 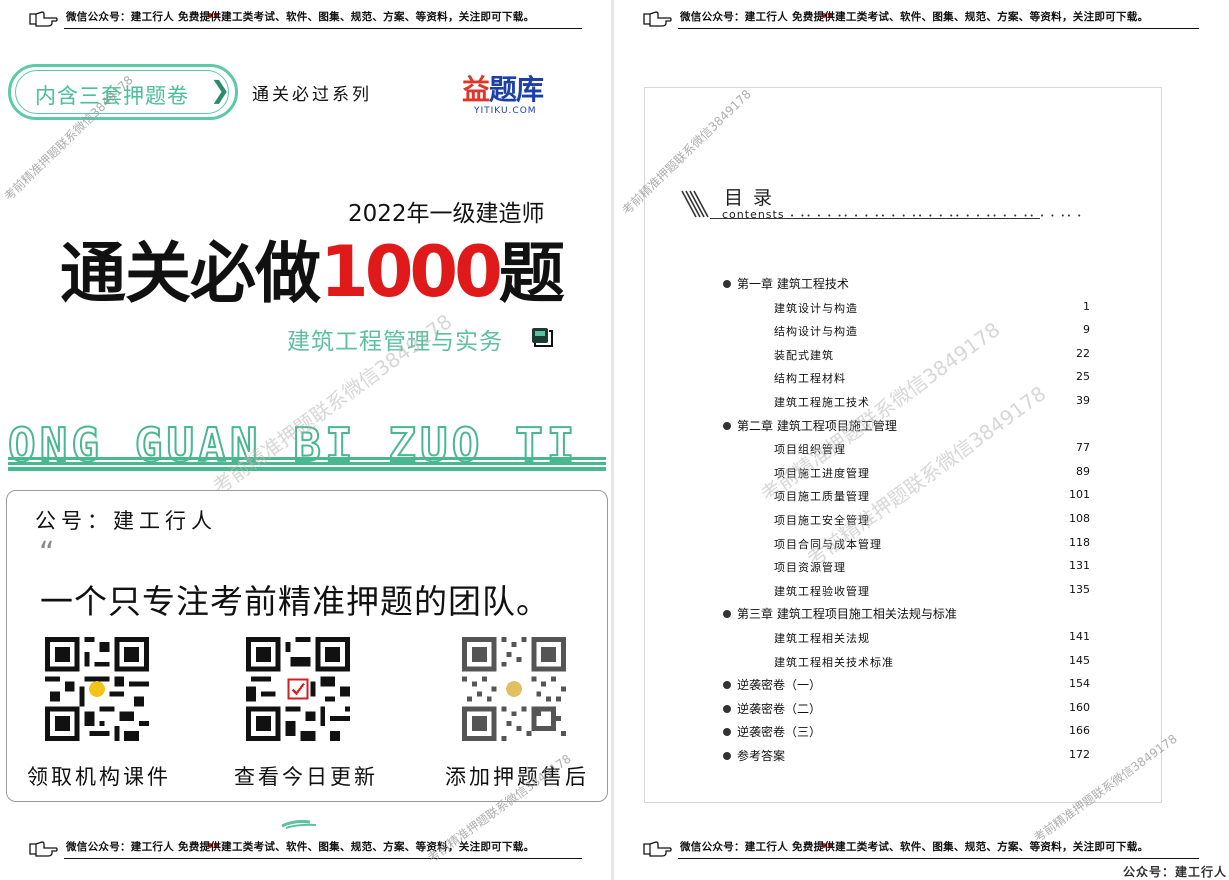 What do you see at coordinates (1079, 566) in the screenshot?
I see `toc-page-number: 131` at bounding box center [1079, 566].